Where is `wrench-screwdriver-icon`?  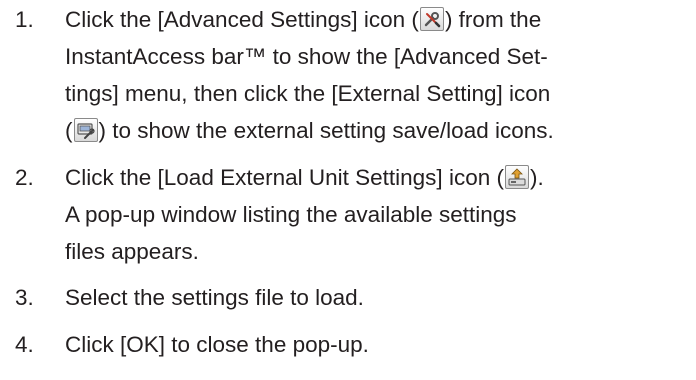 wrench-screwdriver-icon is located at coordinates (431, 19).